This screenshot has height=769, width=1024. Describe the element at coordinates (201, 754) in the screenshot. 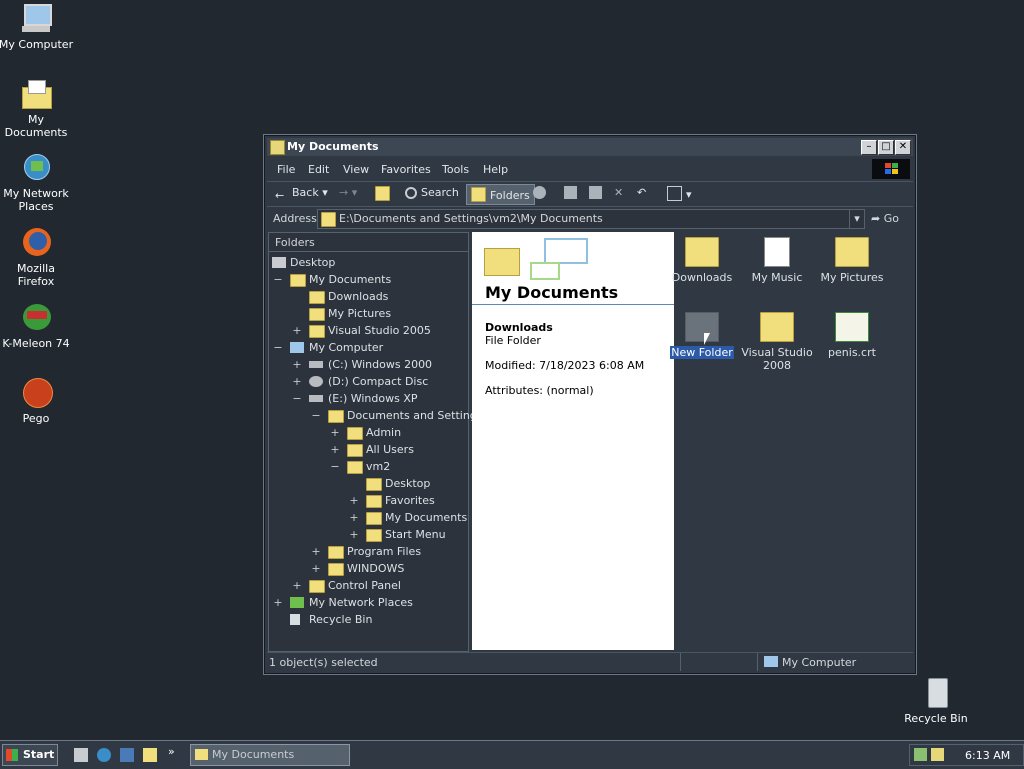

I see `task-folder-icon` at that location.